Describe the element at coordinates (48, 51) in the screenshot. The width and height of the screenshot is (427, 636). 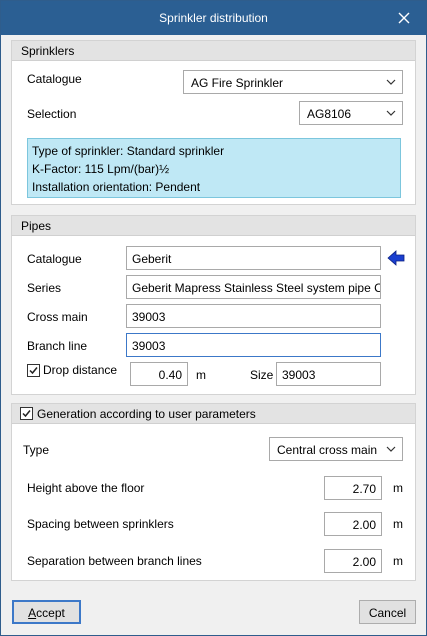
I see `sprinklers-header-label: Sprinklers` at that location.